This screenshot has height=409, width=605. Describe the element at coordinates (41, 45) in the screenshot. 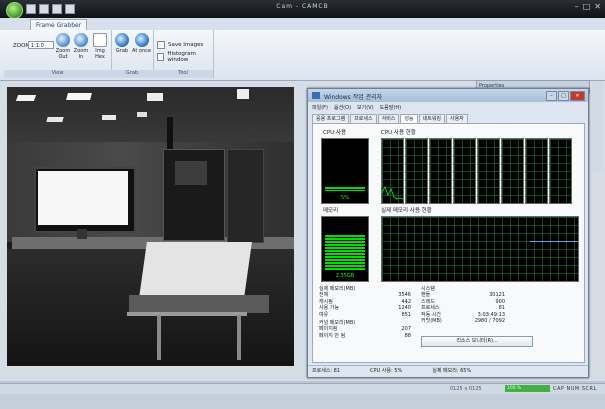

I see `zoom-select: 1:1.0` at that location.